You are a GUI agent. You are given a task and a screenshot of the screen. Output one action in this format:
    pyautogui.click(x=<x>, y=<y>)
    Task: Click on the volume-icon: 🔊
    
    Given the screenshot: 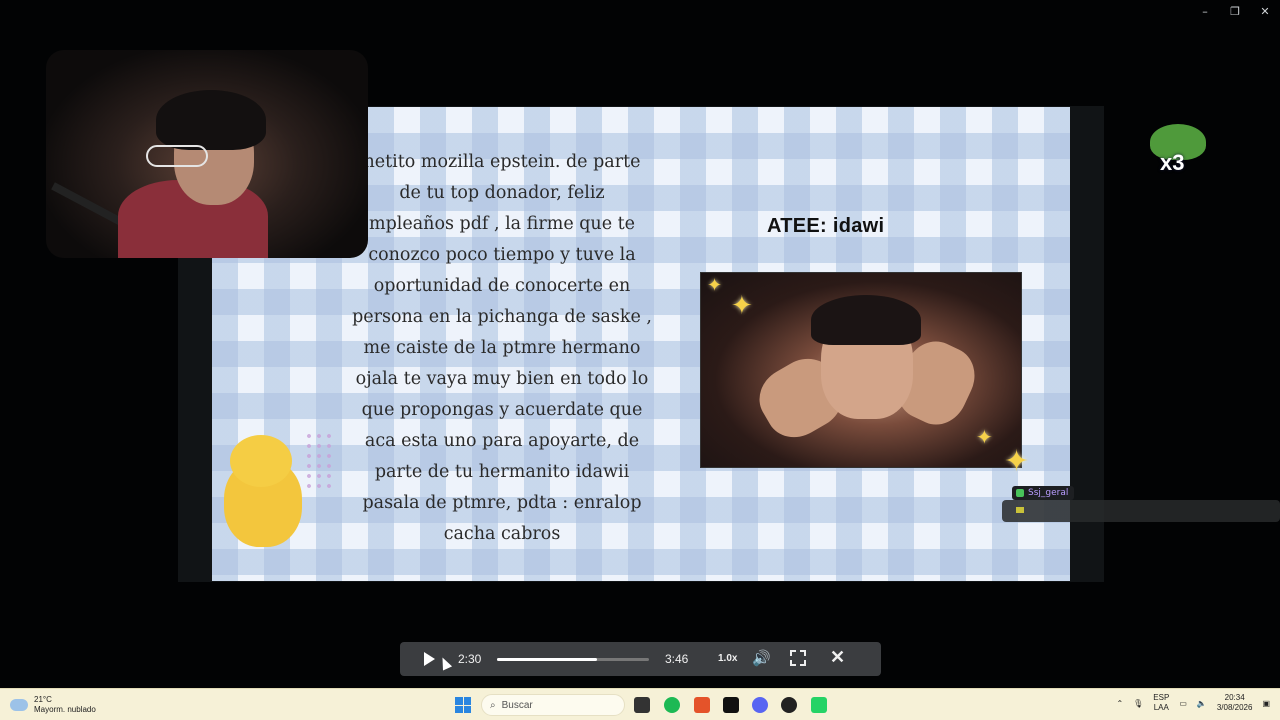 What is the action you would take?
    pyautogui.click(x=761, y=658)
    